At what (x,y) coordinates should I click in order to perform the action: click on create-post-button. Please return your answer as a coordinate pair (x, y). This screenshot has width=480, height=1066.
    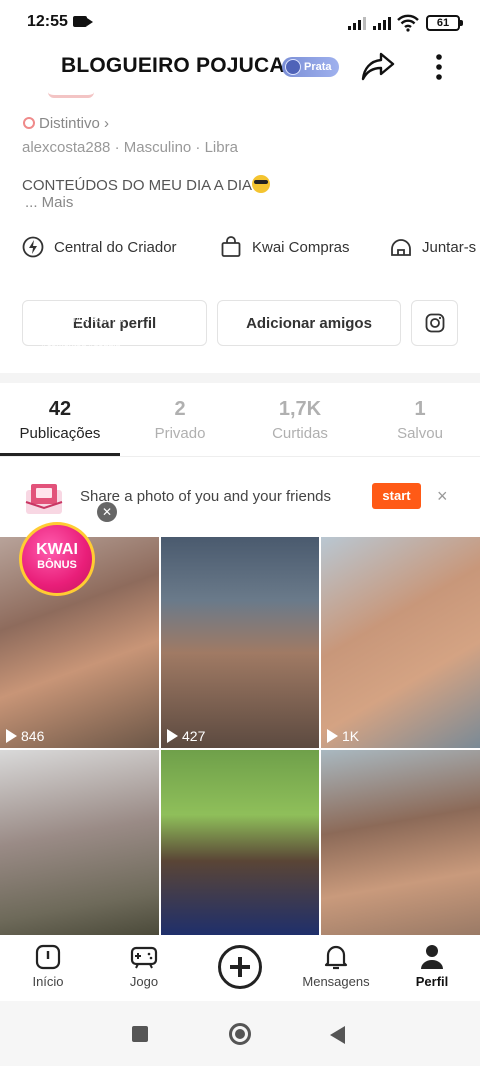
    Looking at the image, I should click on (240, 967).